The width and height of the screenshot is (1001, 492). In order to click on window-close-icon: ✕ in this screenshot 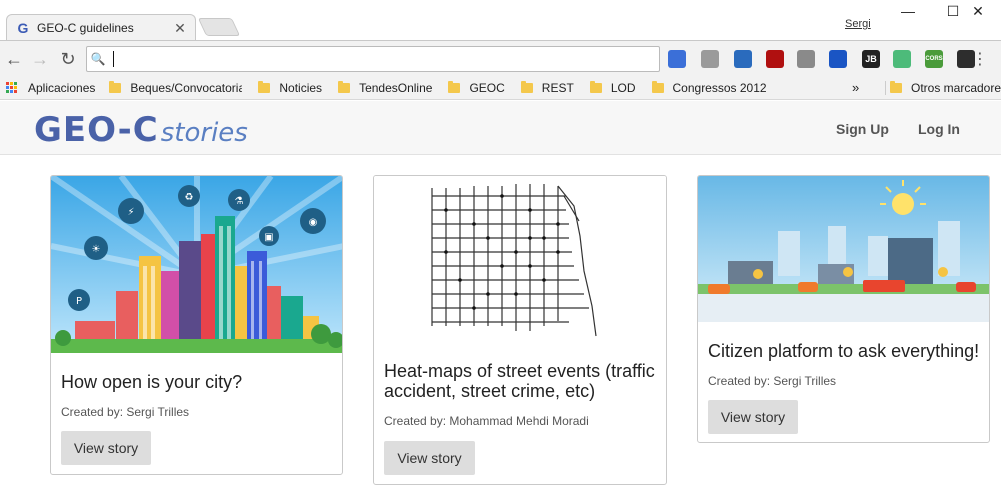, I will do `click(978, 11)`.